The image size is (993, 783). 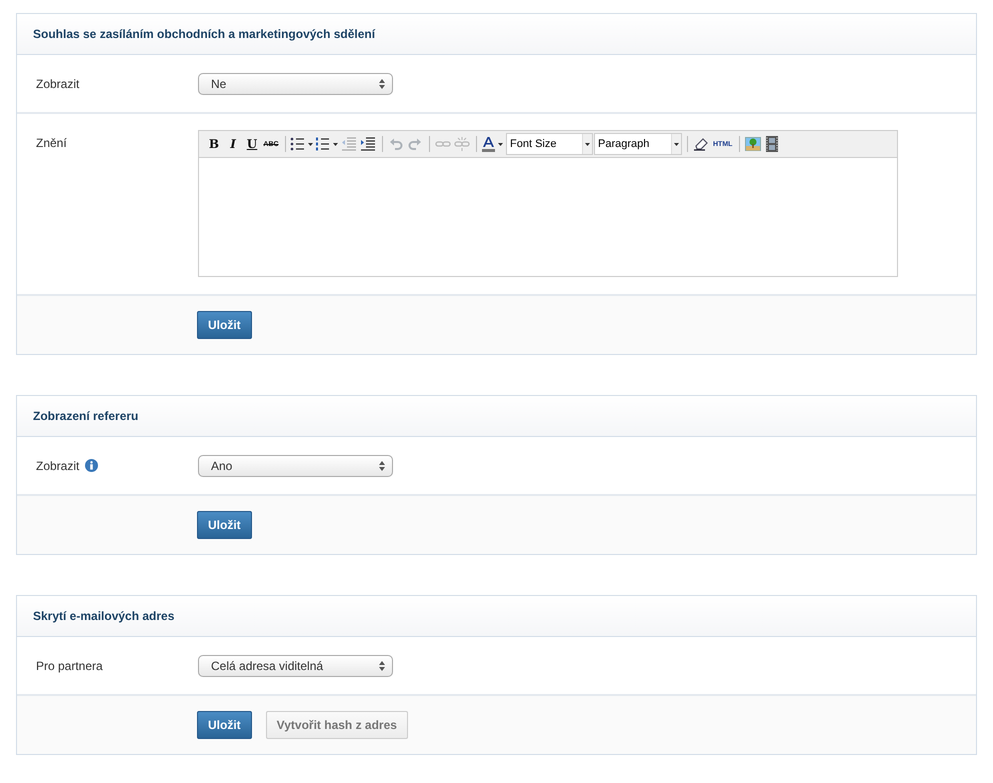 What do you see at coordinates (368, 144) in the screenshot?
I see `indent-icon` at bounding box center [368, 144].